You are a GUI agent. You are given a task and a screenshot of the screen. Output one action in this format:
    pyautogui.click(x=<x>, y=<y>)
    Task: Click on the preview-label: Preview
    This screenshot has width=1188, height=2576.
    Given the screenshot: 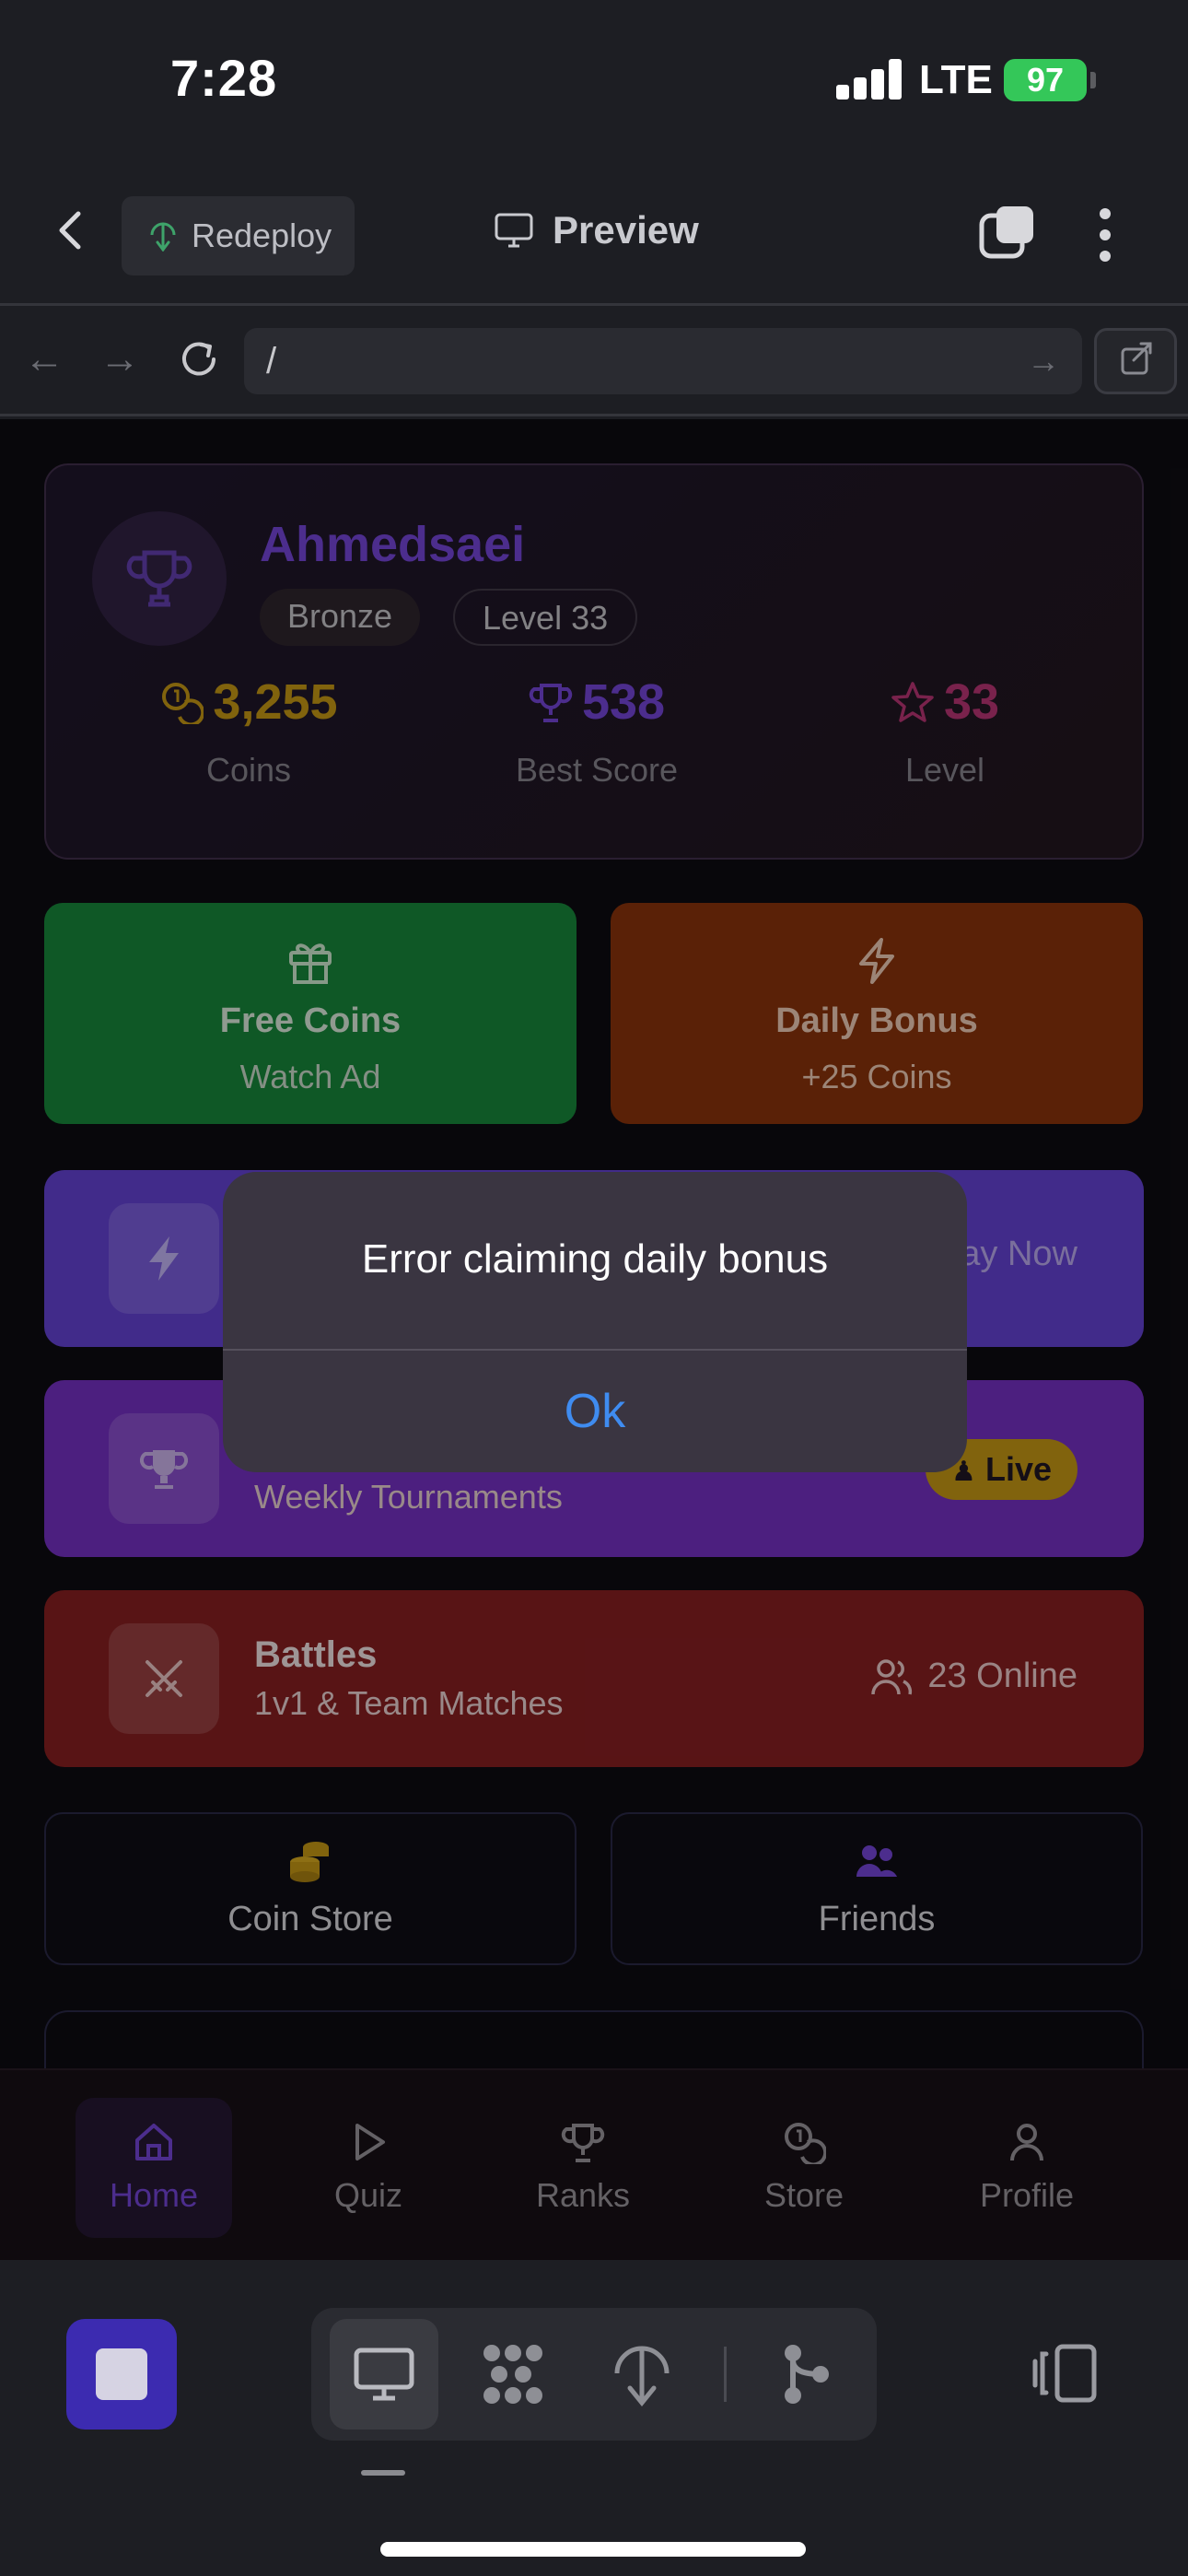 What is the action you would take?
    pyautogui.click(x=626, y=230)
    